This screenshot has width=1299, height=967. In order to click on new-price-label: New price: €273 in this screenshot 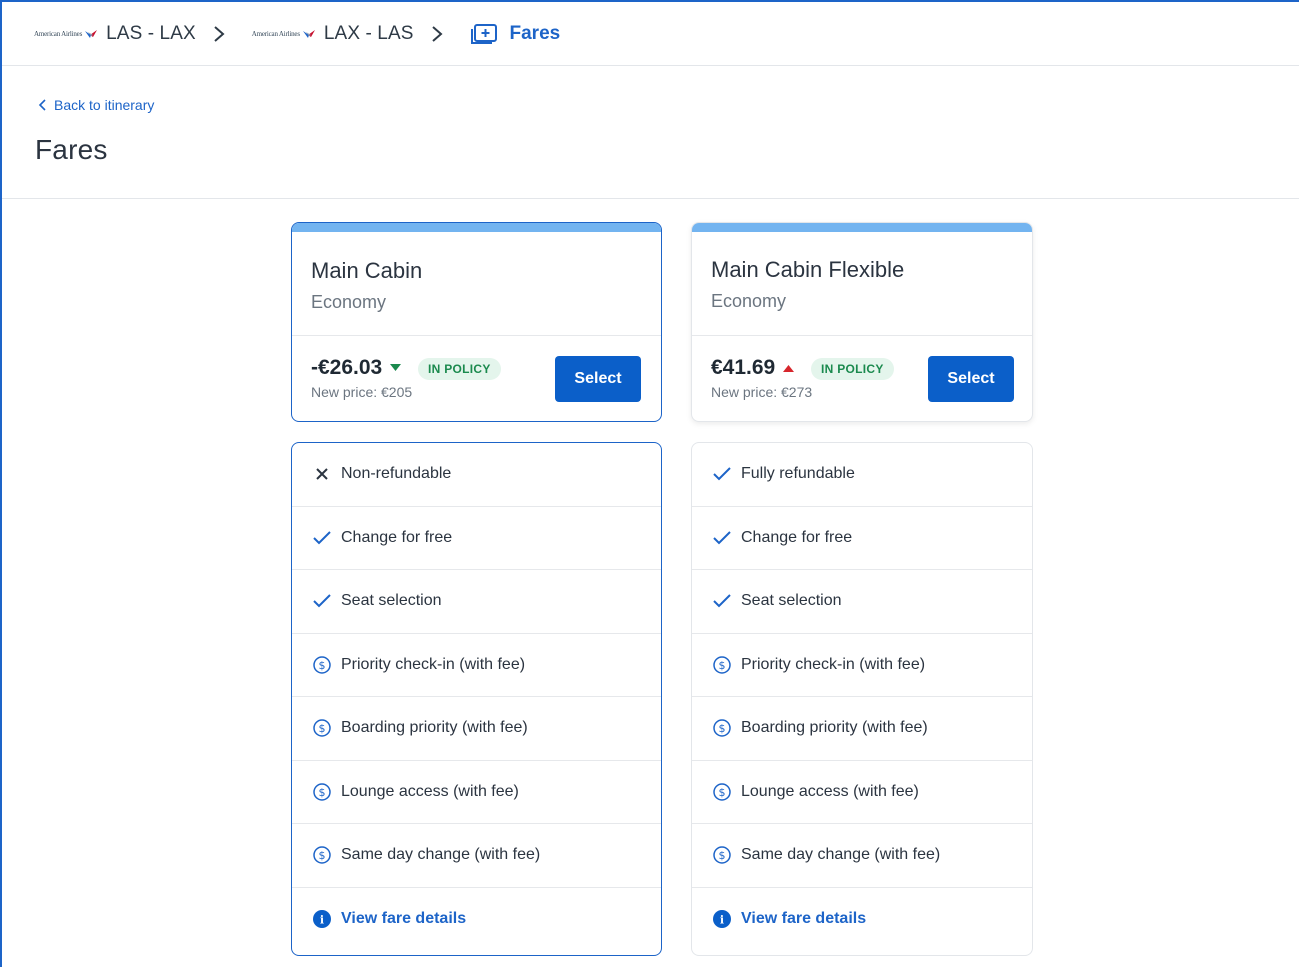, I will do `click(762, 392)`.